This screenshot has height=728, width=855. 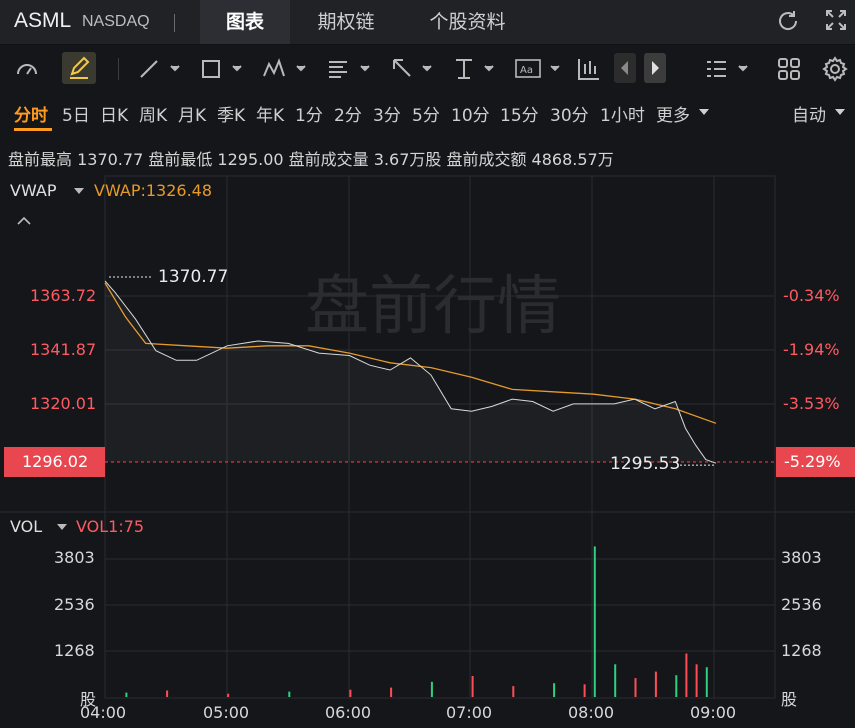 I want to click on vol-value: VOL1:75, so click(x=110, y=526).